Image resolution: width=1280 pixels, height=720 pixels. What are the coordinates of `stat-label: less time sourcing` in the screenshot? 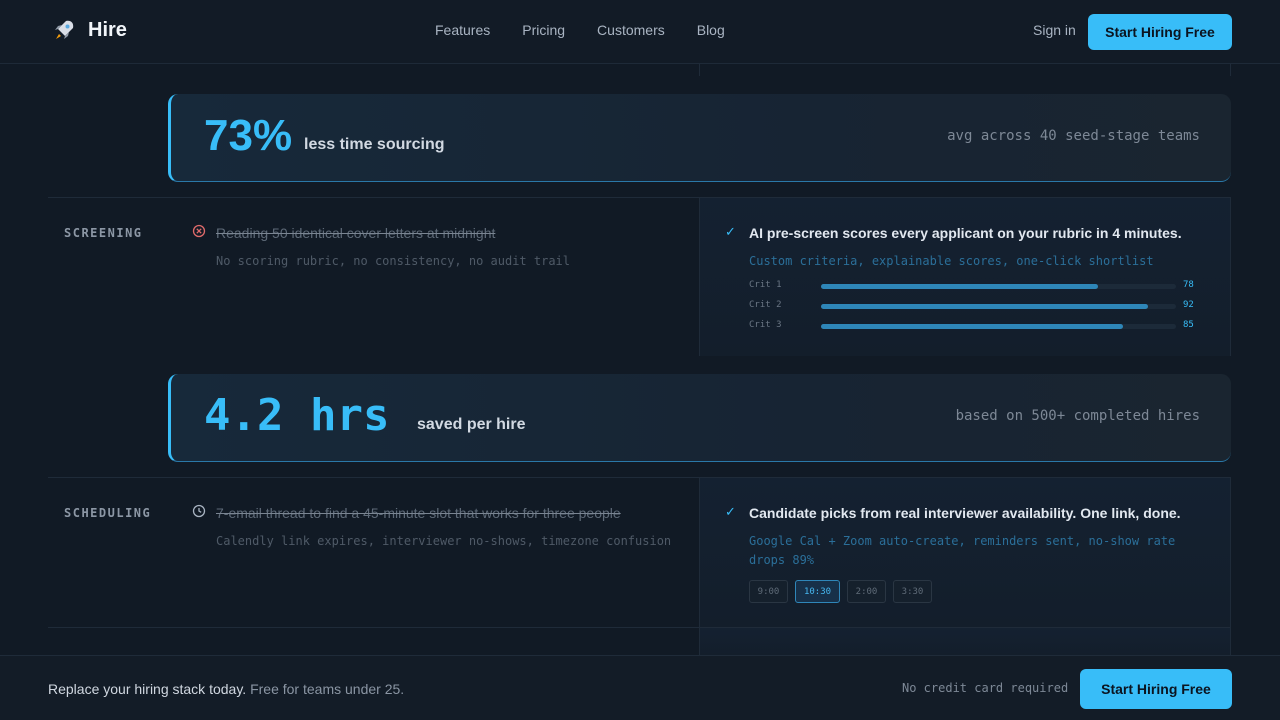 It's located at (374, 144).